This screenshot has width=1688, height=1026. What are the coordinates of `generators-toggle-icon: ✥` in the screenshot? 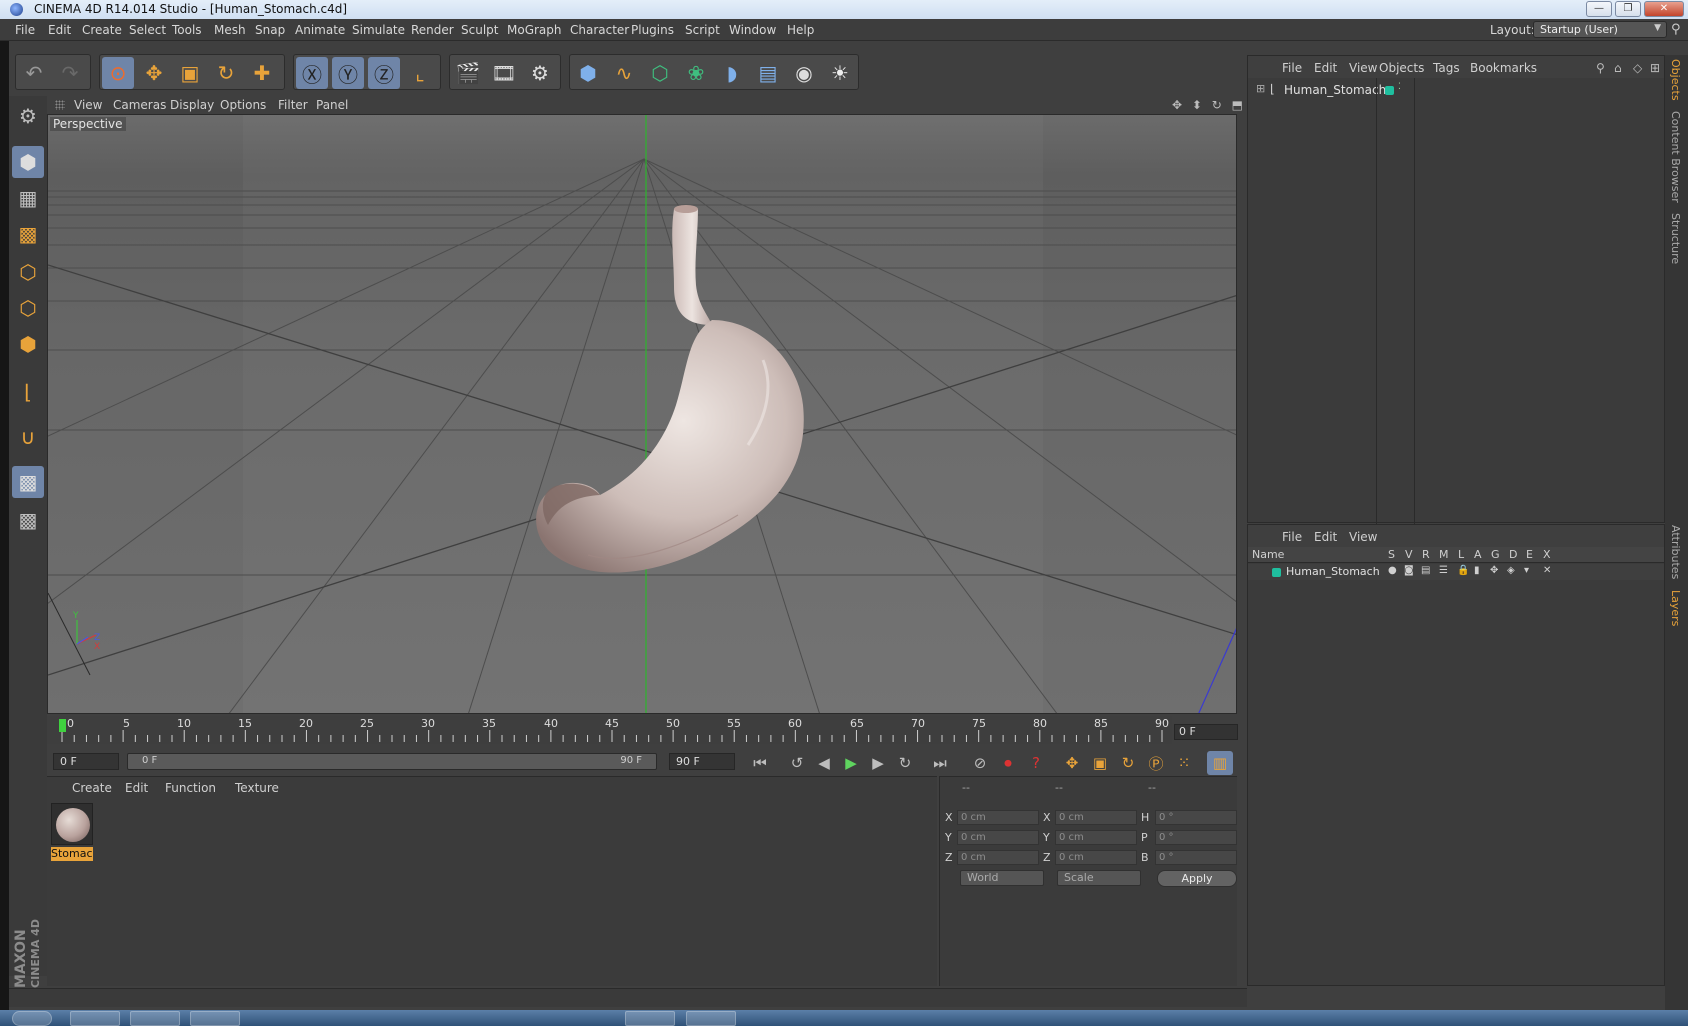 It's located at (1494, 570).